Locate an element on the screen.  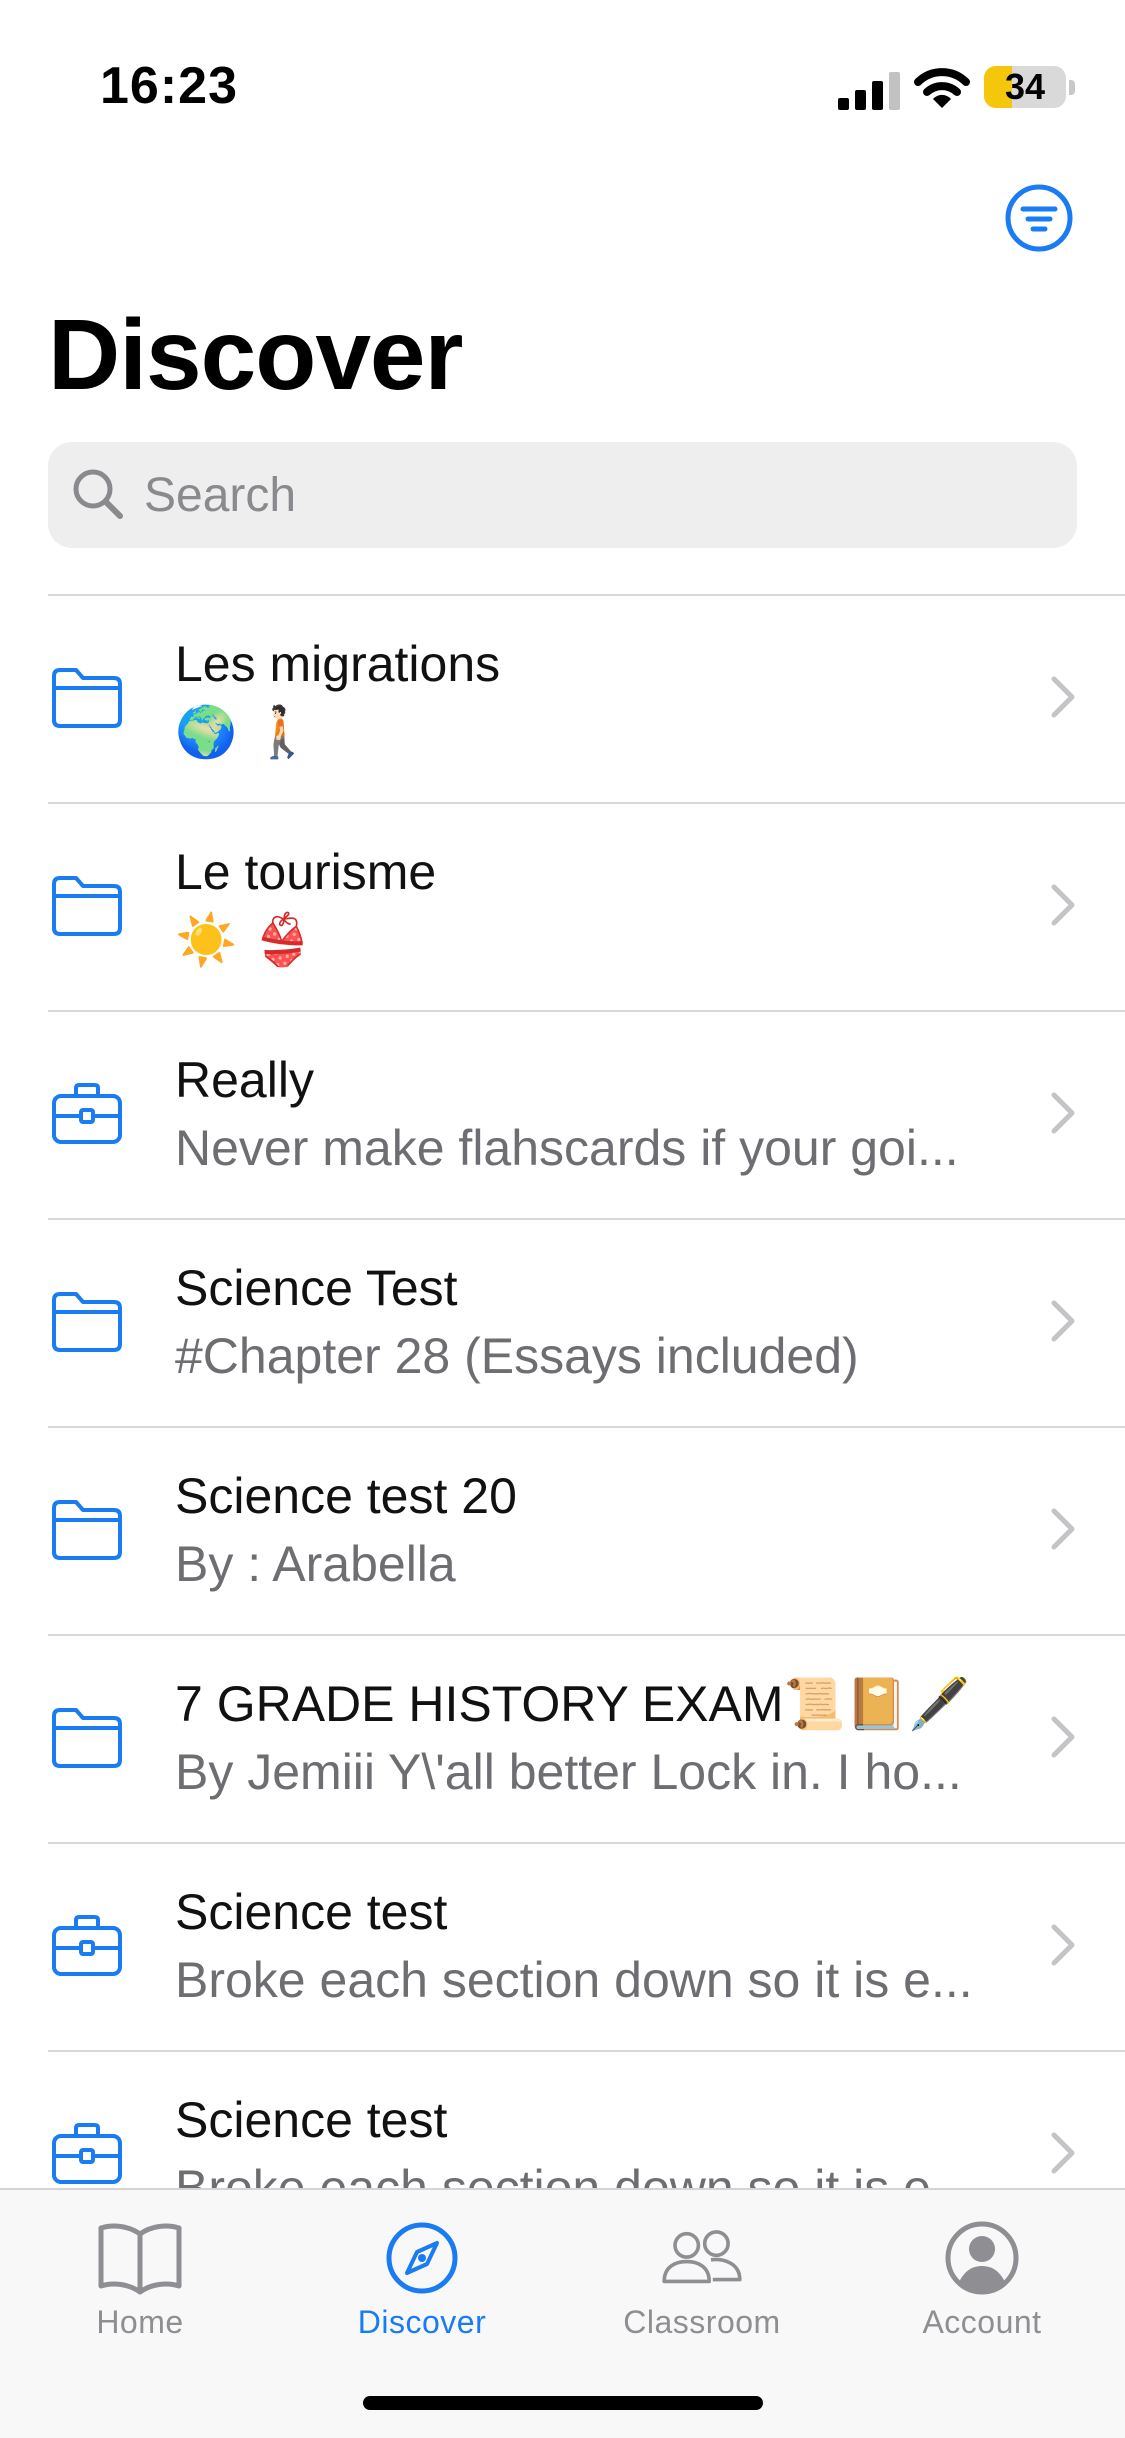
list-item-title: Science test 20 is located at coordinates (346, 1496).